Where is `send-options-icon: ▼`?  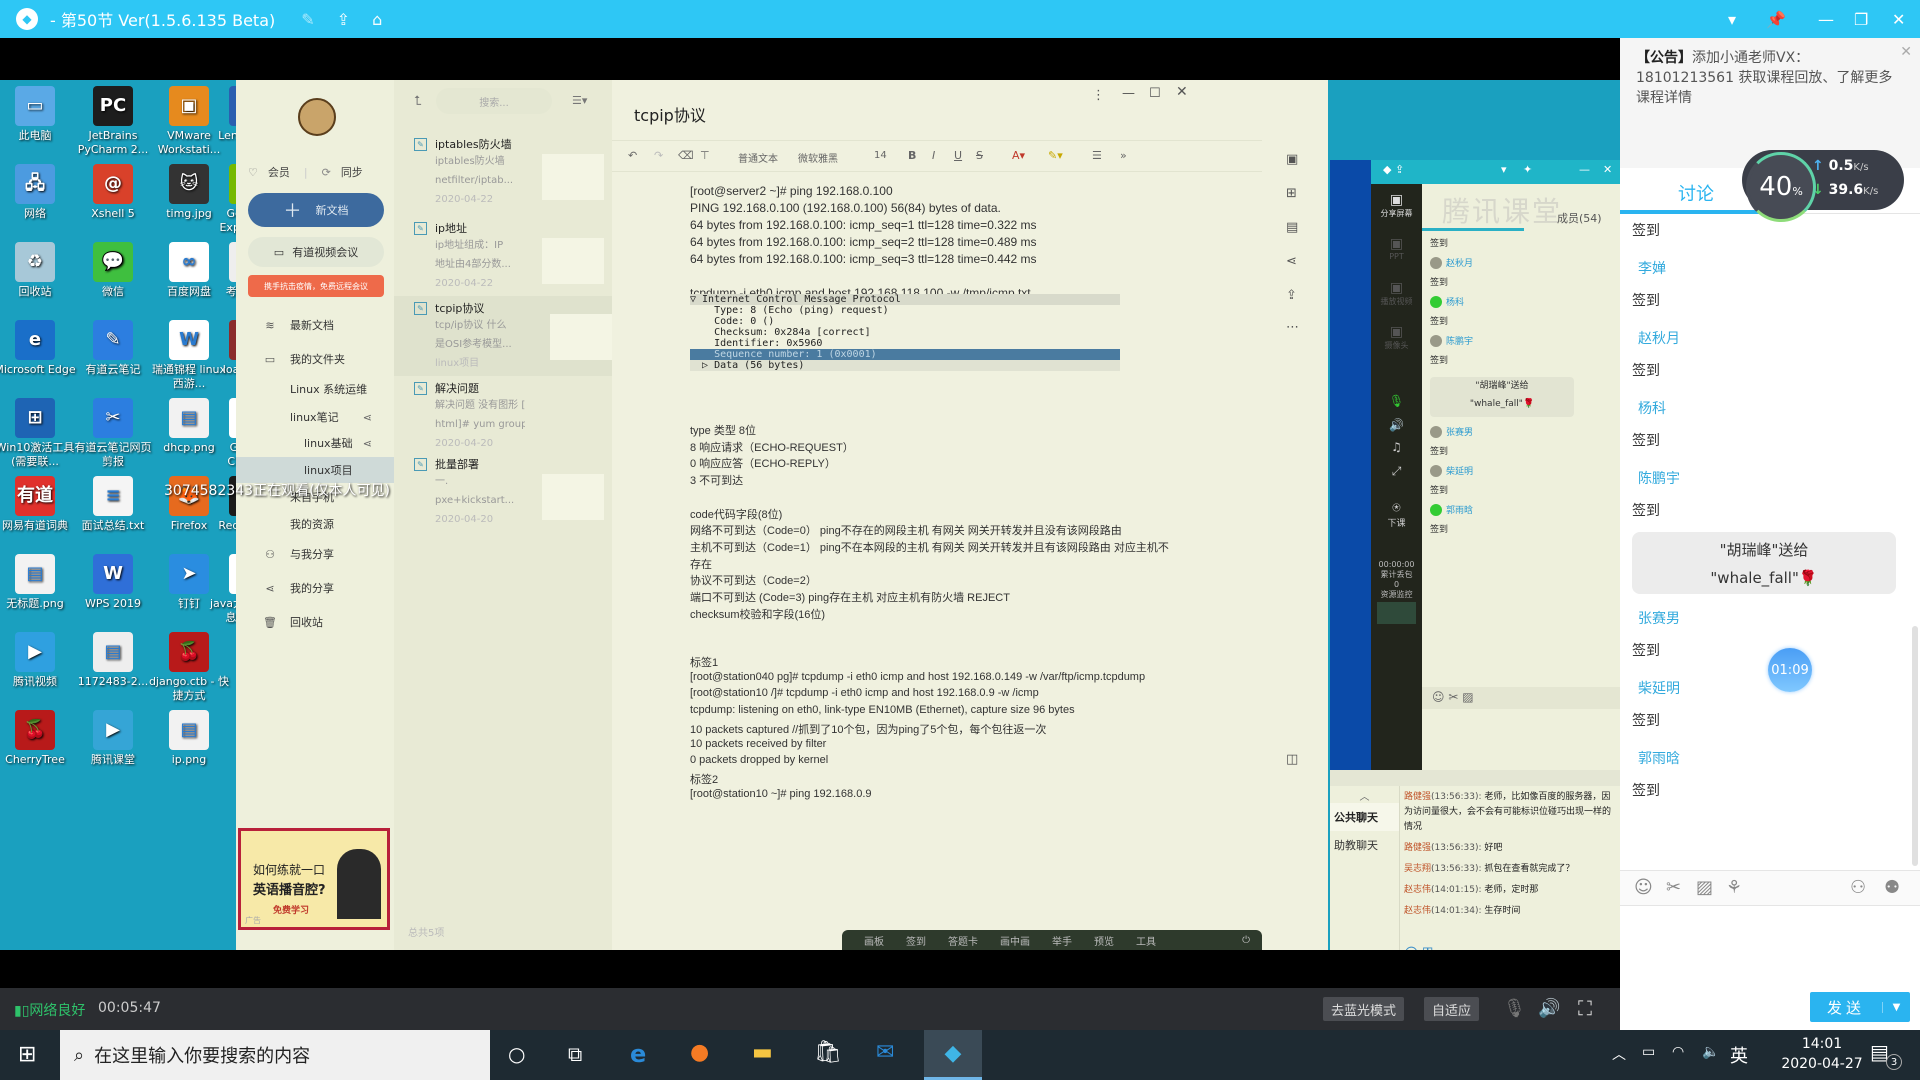
send-options-icon: ▼ is located at coordinates (1896, 1007).